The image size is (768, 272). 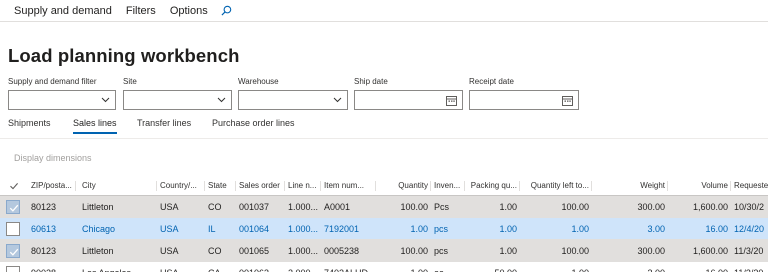 What do you see at coordinates (254, 207) in the screenshot?
I see `cell-sales-order: 001037` at bounding box center [254, 207].